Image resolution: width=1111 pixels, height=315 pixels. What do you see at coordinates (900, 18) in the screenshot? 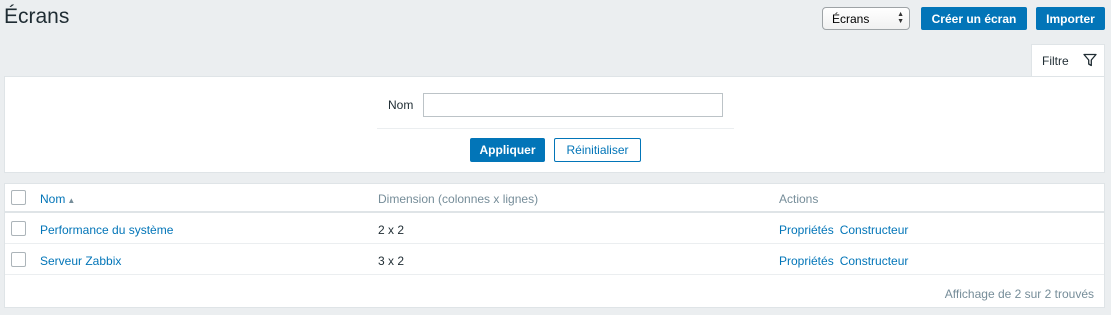
I see `select-arrows-icon: ▲ ▼` at bounding box center [900, 18].